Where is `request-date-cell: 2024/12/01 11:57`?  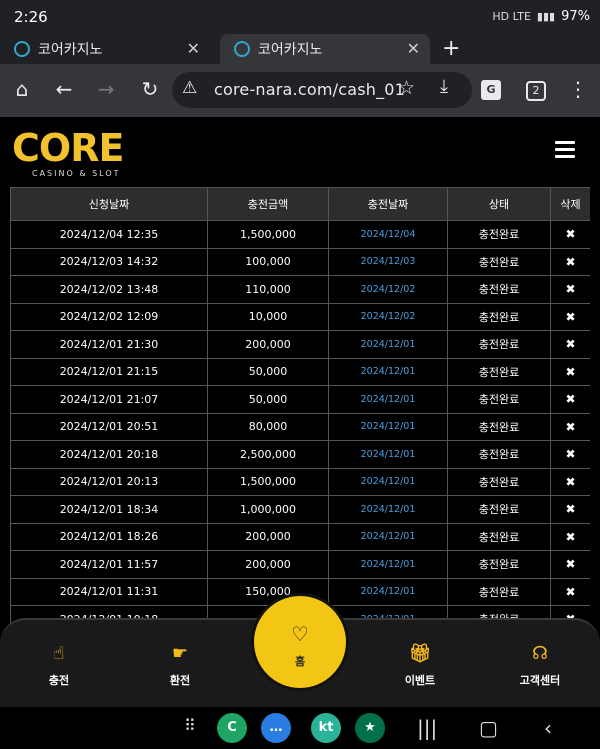 request-date-cell: 2024/12/01 11:57 is located at coordinates (109, 564).